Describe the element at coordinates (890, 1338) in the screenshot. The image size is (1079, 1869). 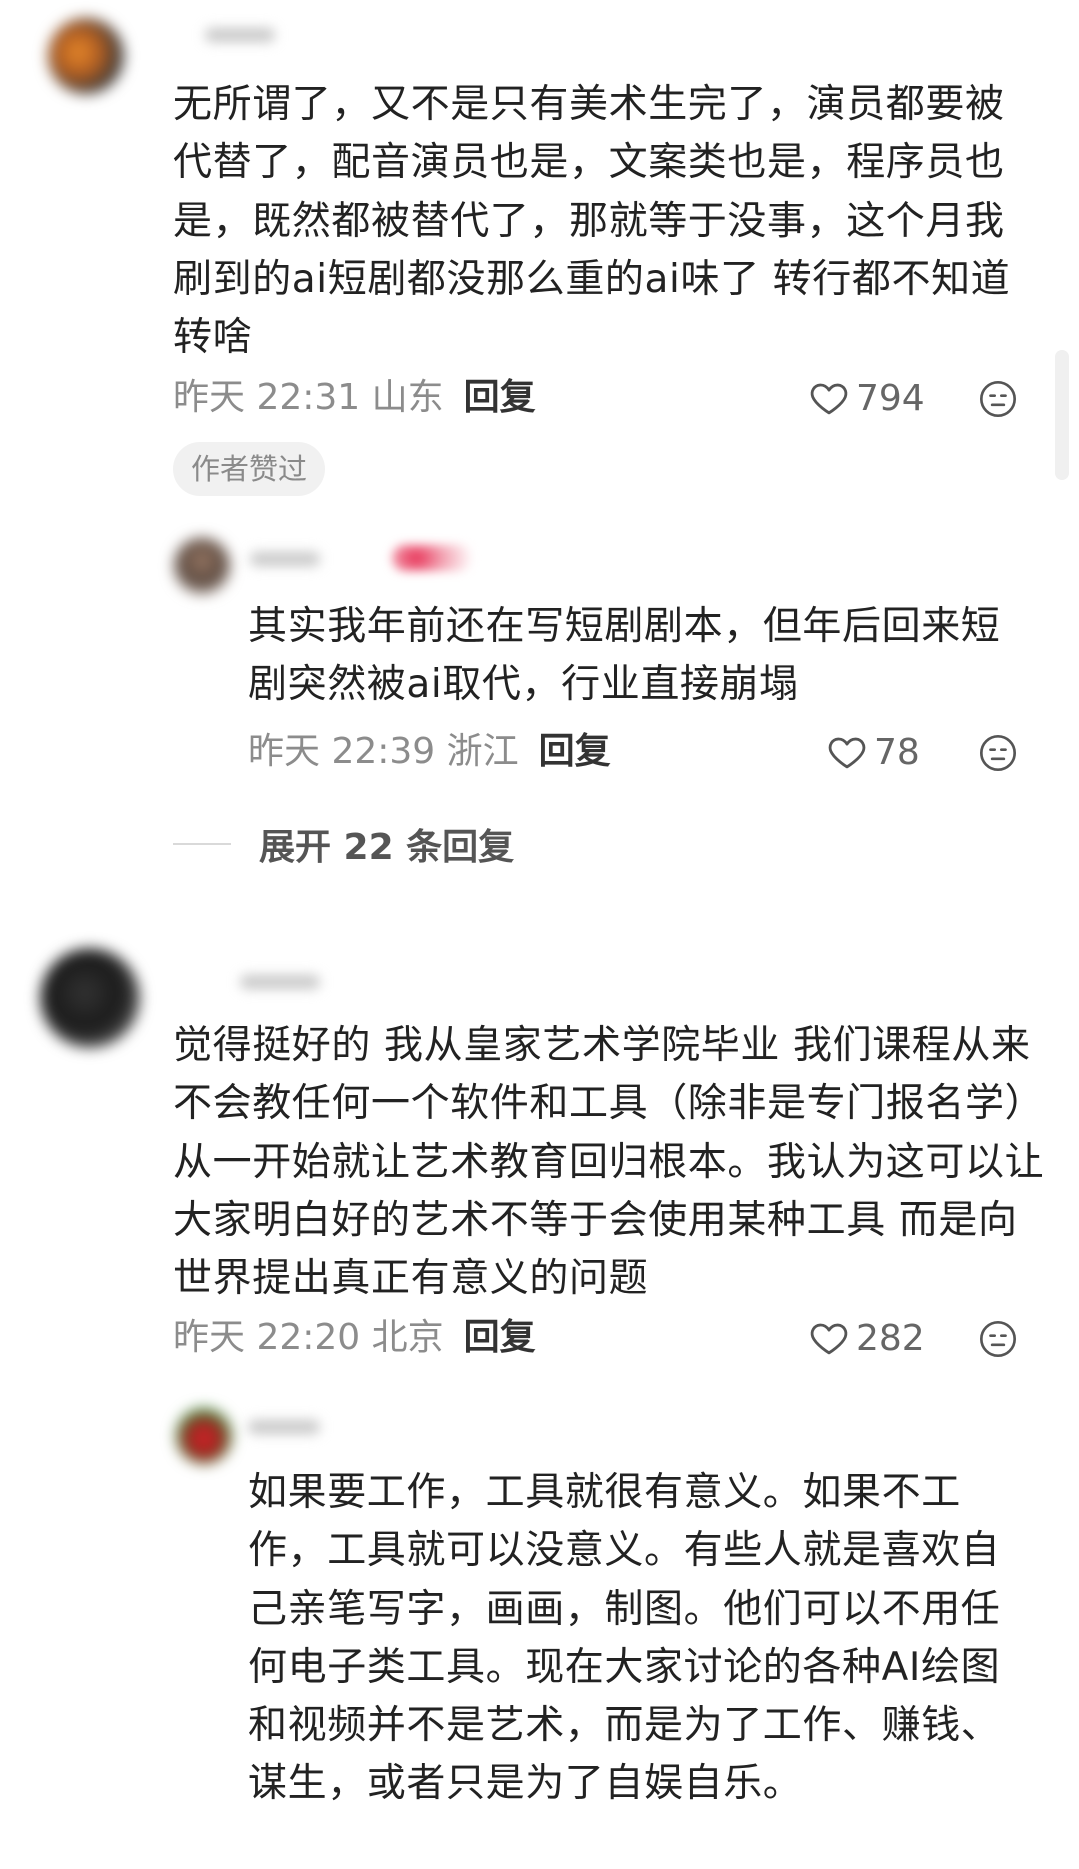
I see `like-count: 282` at that location.